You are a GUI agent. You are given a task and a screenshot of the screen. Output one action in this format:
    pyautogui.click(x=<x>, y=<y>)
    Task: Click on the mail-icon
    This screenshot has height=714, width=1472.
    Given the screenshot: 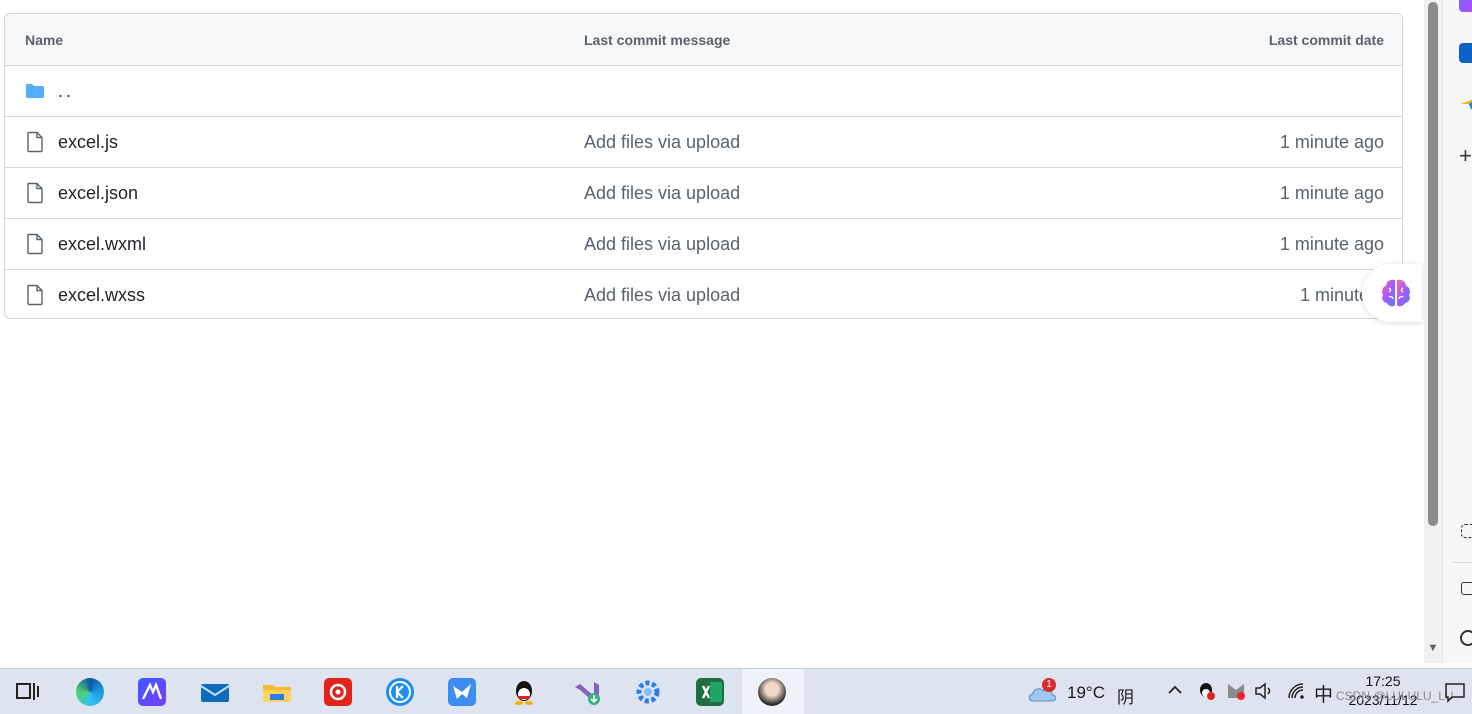 What is the action you would take?
    pyautogui.click(x=215, y=692)
    